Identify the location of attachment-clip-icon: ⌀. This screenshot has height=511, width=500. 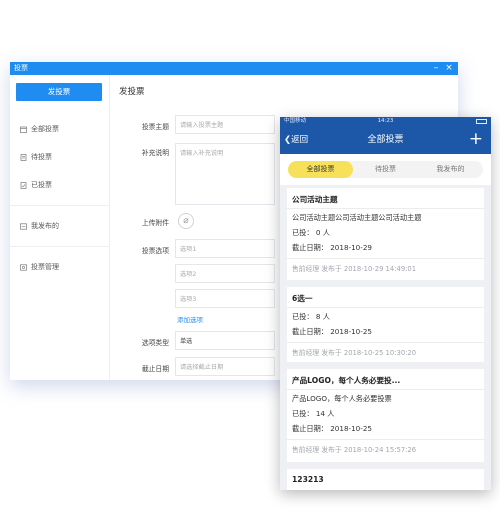
(186, 221).